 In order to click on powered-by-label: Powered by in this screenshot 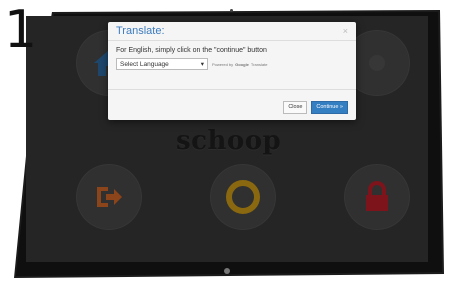, I will do `click(223, 64)`.